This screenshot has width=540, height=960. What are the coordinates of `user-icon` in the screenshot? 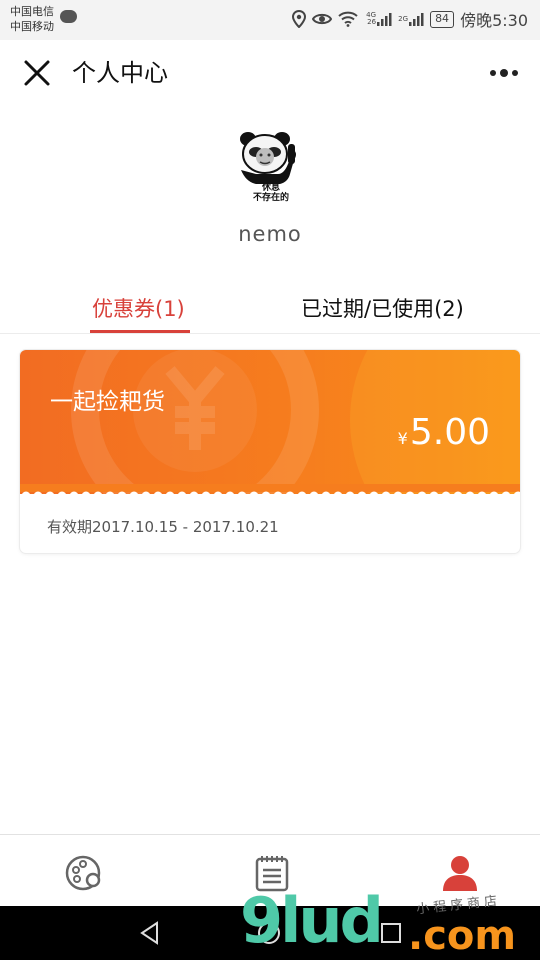 It's located at (460, 873).